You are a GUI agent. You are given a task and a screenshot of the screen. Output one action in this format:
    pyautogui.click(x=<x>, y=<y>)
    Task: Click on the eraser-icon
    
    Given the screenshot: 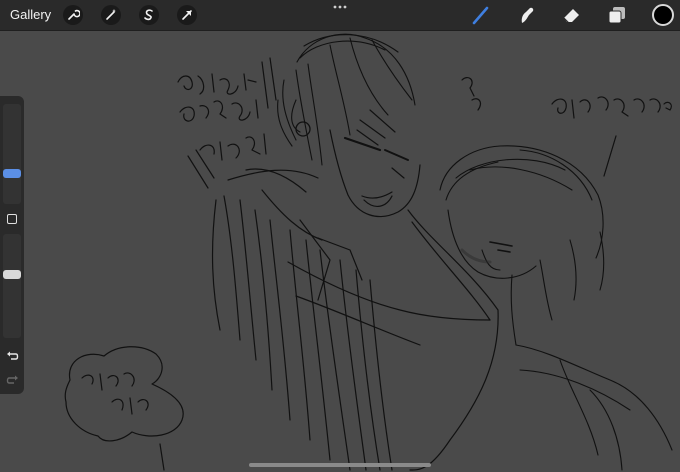 What is the action you would take?
    pyautogui.click(x=572, y=15)
    